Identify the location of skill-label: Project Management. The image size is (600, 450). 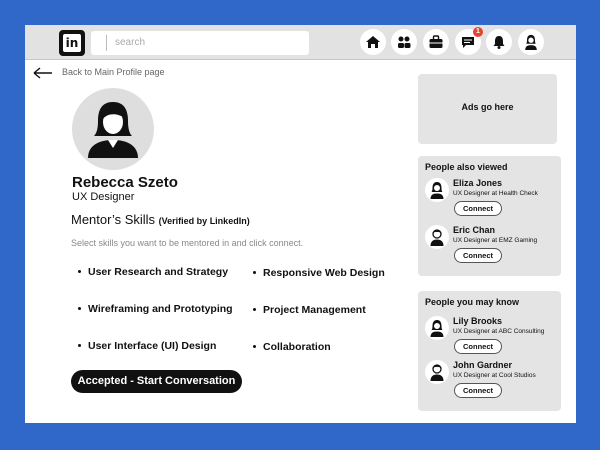
(314, 310).